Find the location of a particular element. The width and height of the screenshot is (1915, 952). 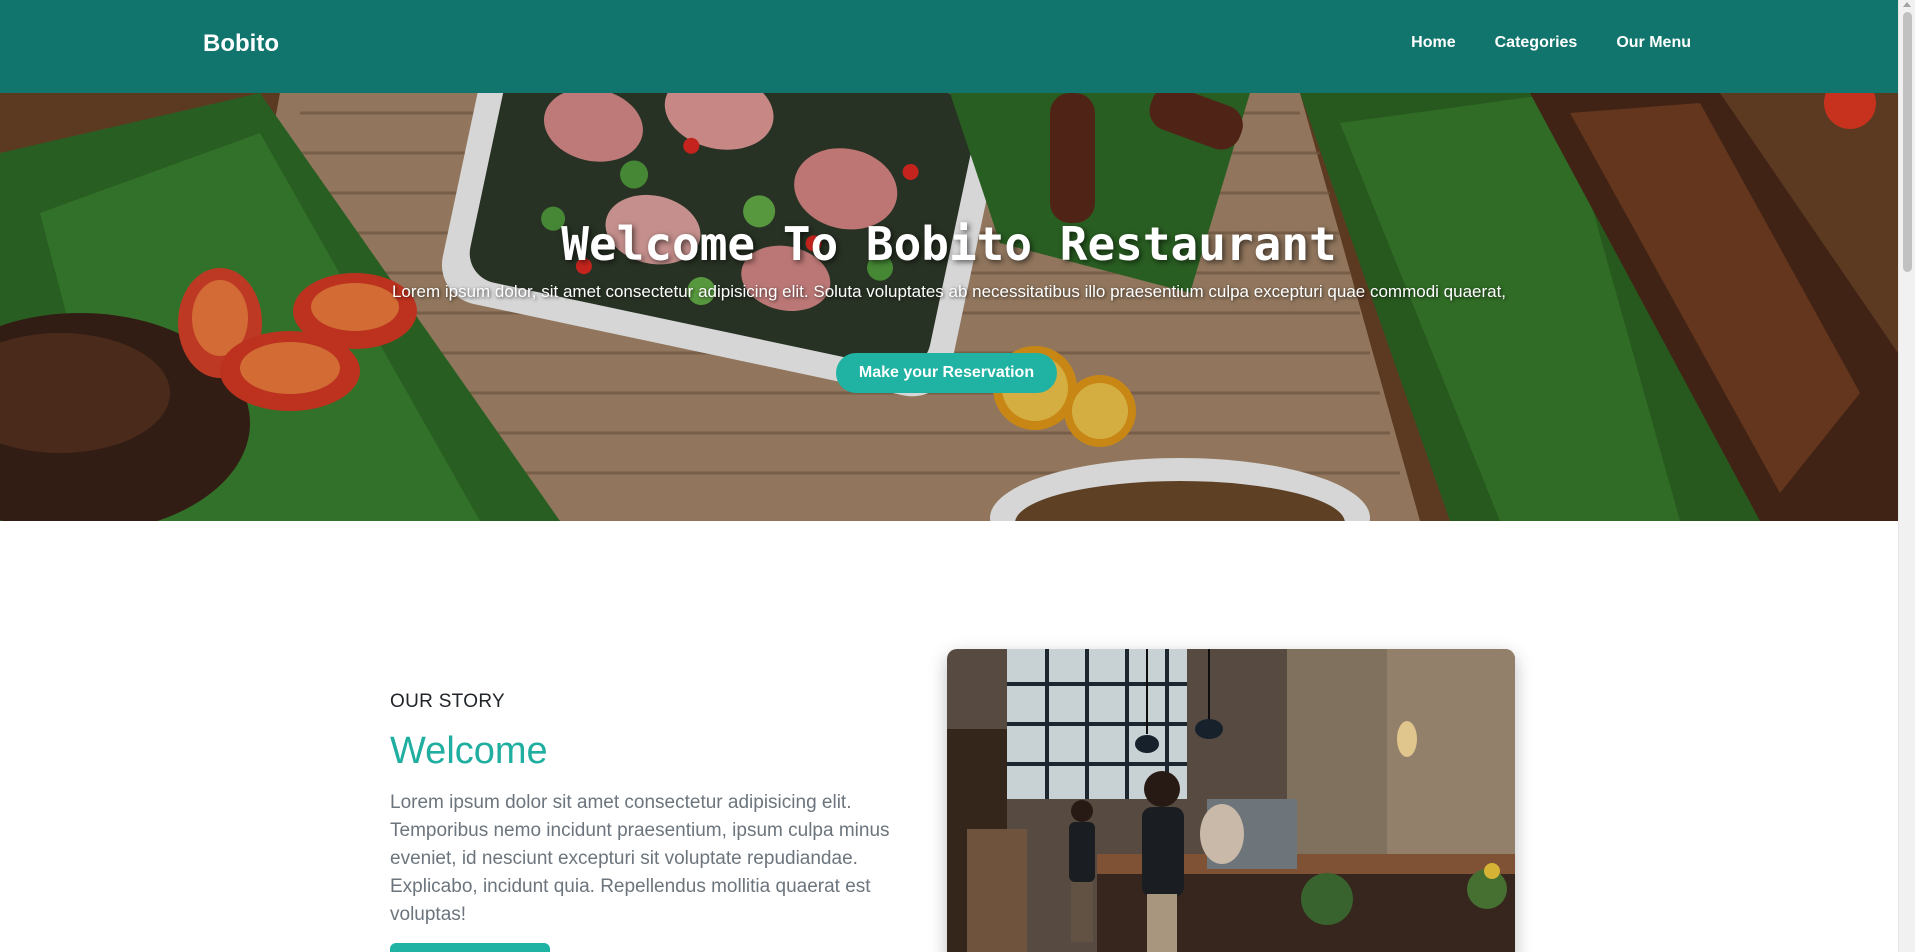

top-navbar: Bobito Home Categories Our Menu is located at coordinates (949, 46).